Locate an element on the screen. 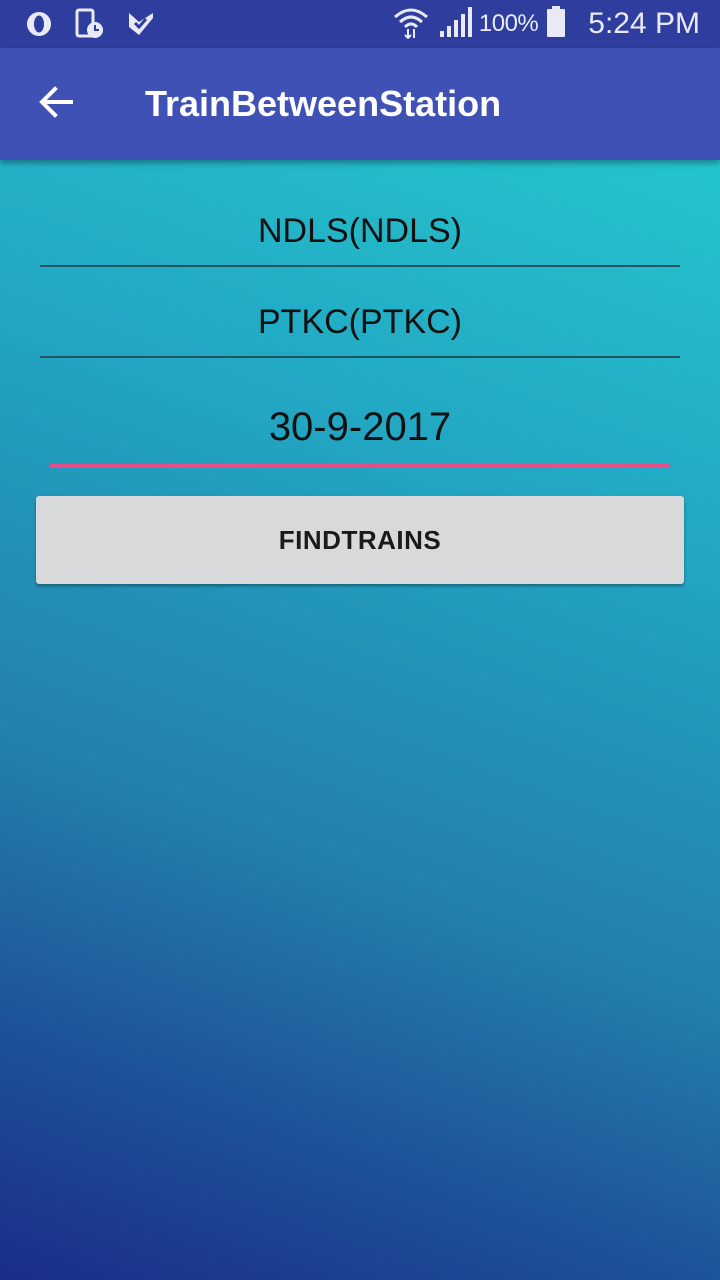 The image size is (720, 1280). from-station-field: NDLS(NDLS) is located at coordinates (360, 239).